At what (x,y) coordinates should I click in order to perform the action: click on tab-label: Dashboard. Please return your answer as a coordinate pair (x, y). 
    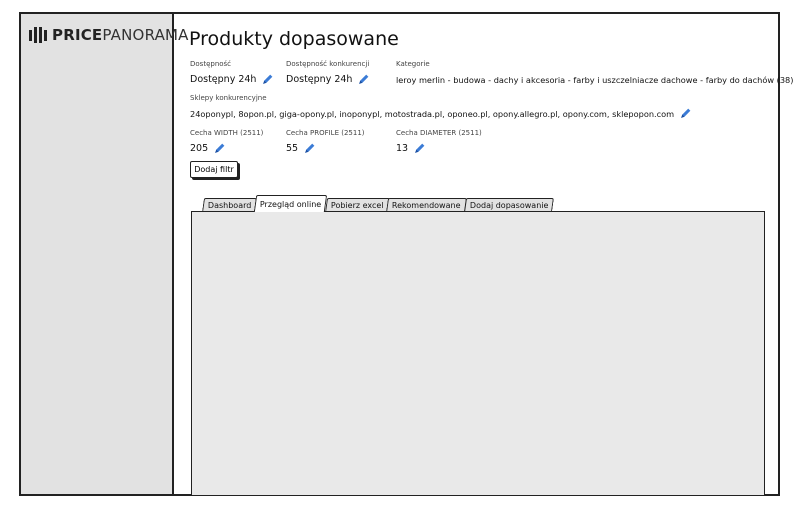
    Looking at the image, I should click on (229, 205).